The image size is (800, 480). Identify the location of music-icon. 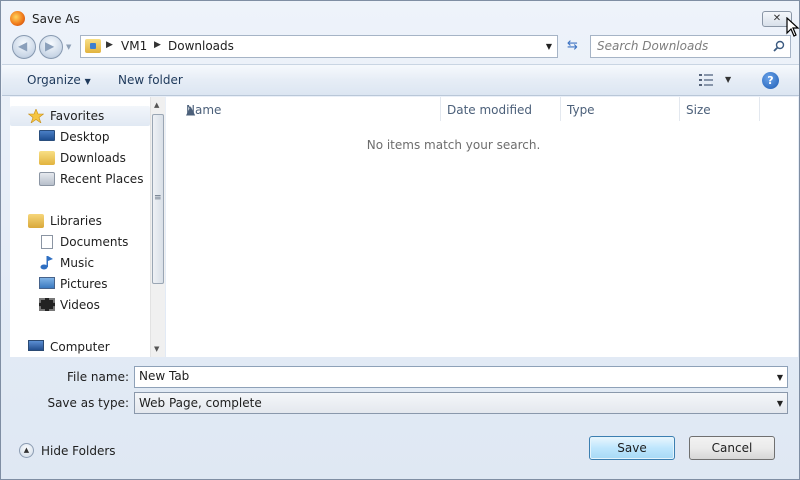
(46, 263).